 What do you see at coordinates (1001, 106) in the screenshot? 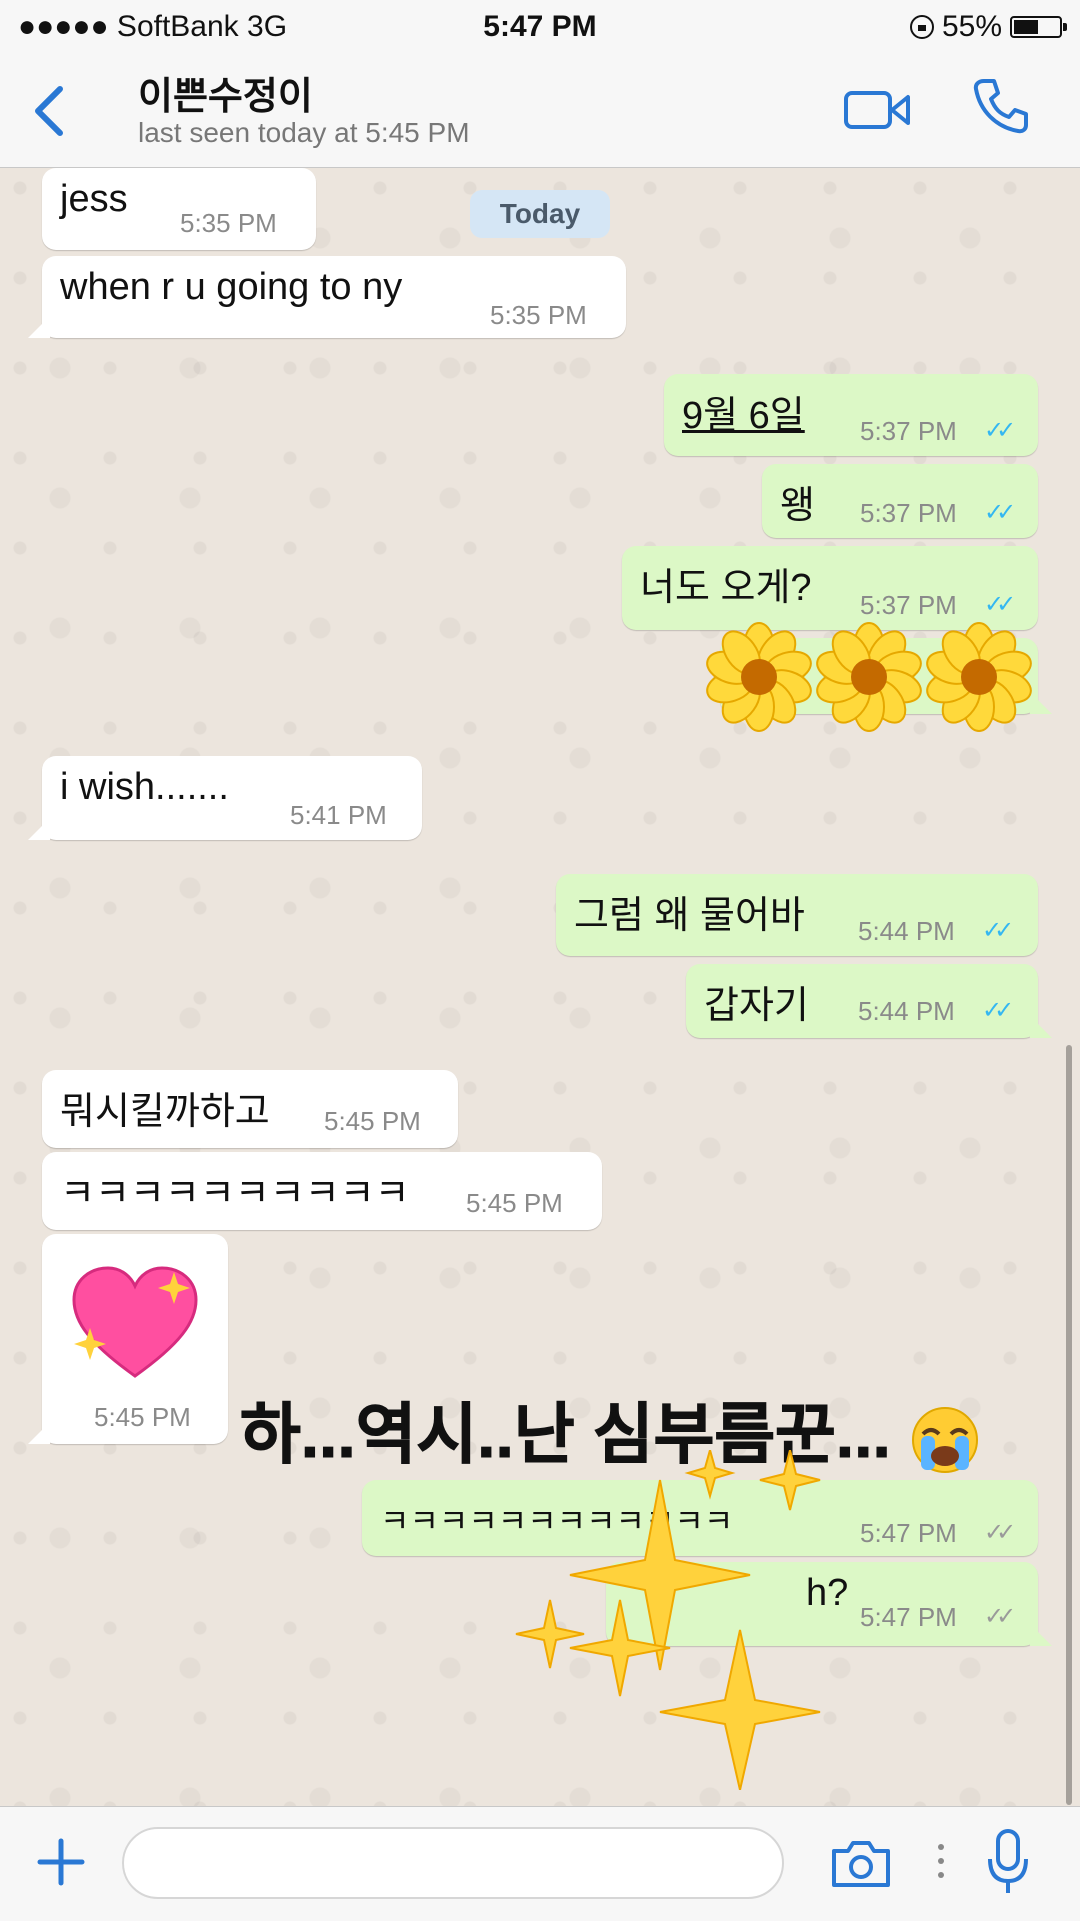
I see `phone-icon` at bounding box center [1001, 106].